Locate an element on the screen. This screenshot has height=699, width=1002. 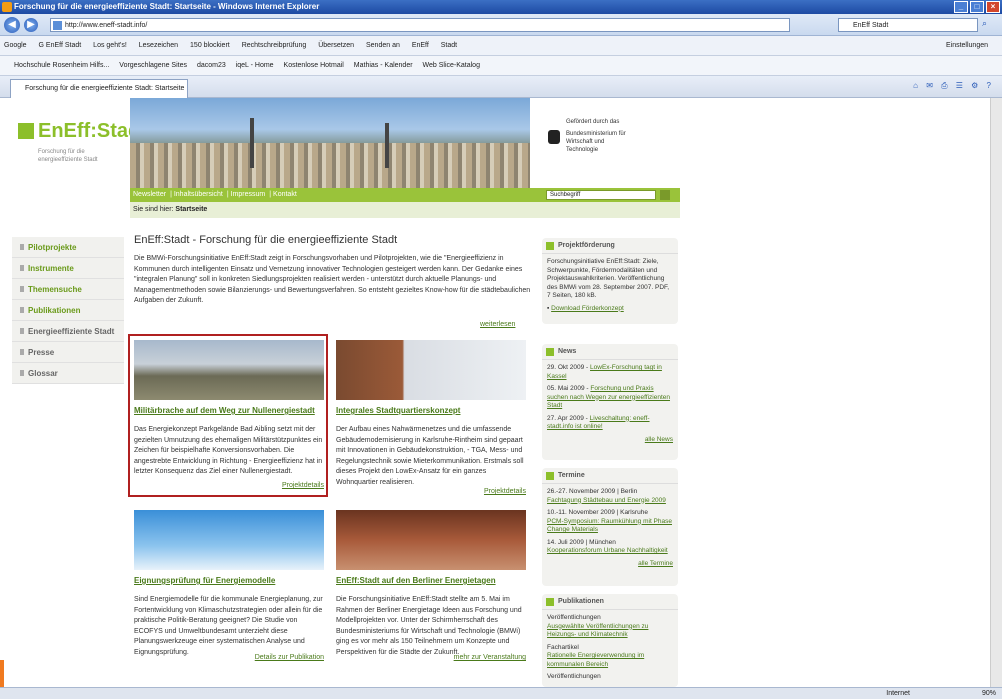
site-search-input: Suchbegriff is located at coordinates (601, 195).